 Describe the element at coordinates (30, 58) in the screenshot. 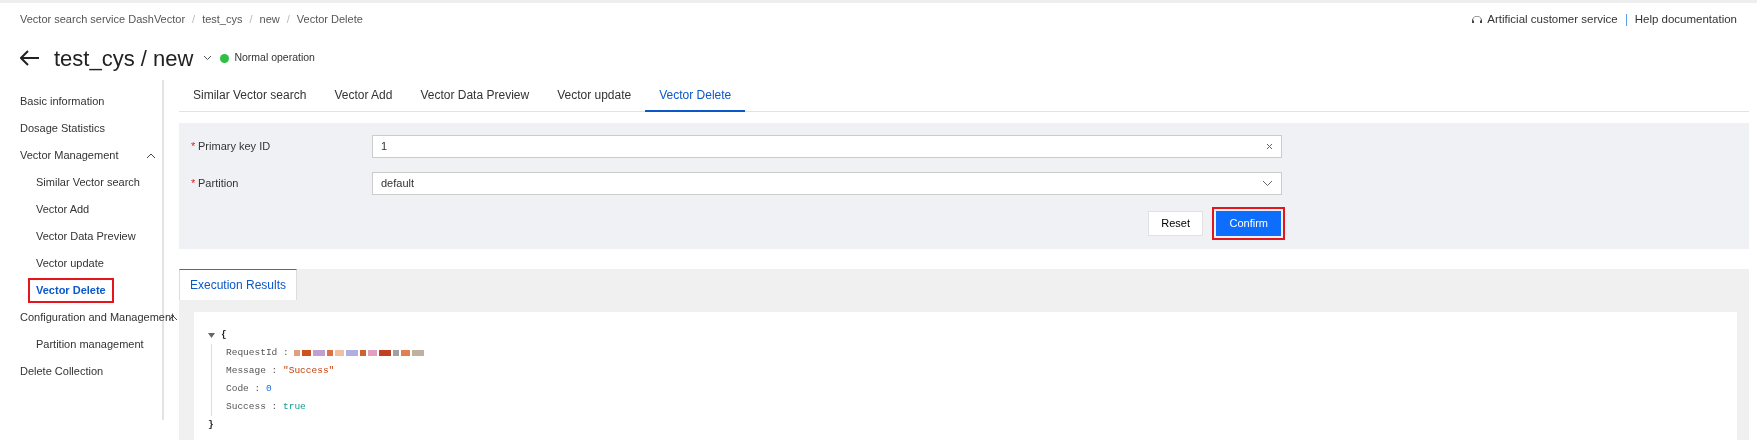

I see `back-arrow-icon` at that location.